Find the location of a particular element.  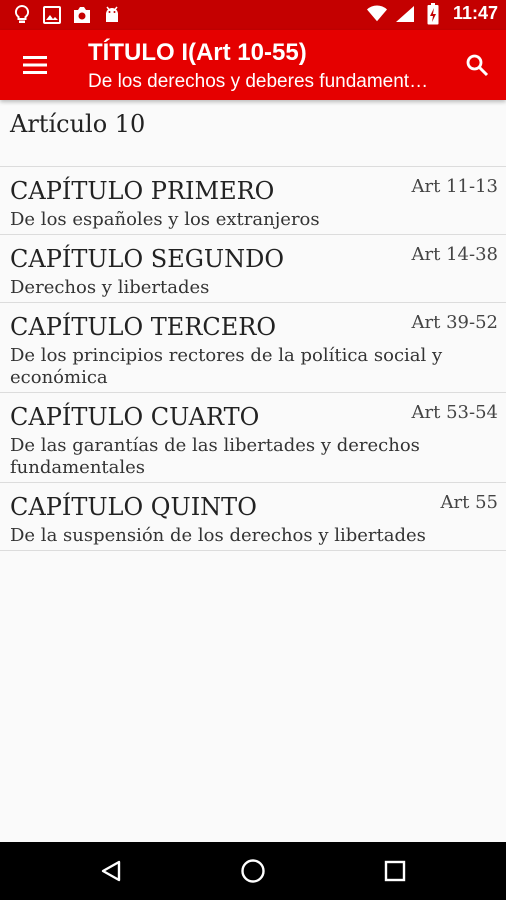

search-button is located at coordinates (477, 65).